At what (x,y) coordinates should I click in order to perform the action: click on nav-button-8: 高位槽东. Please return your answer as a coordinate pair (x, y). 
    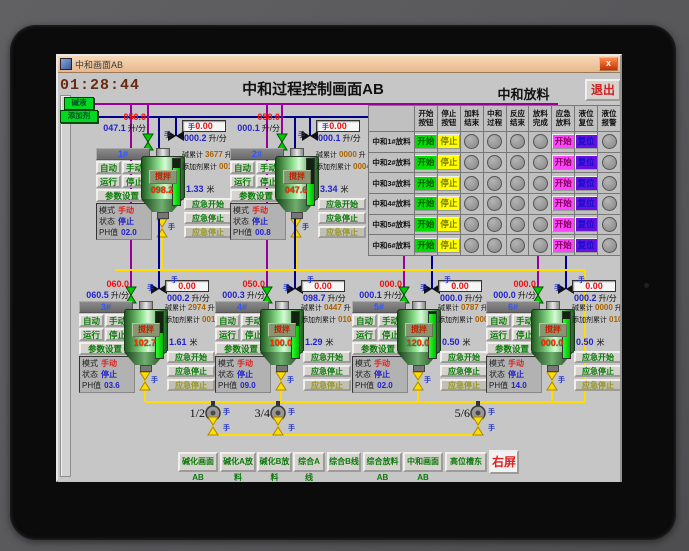
    Looking at the image, I should click on (466, 462).